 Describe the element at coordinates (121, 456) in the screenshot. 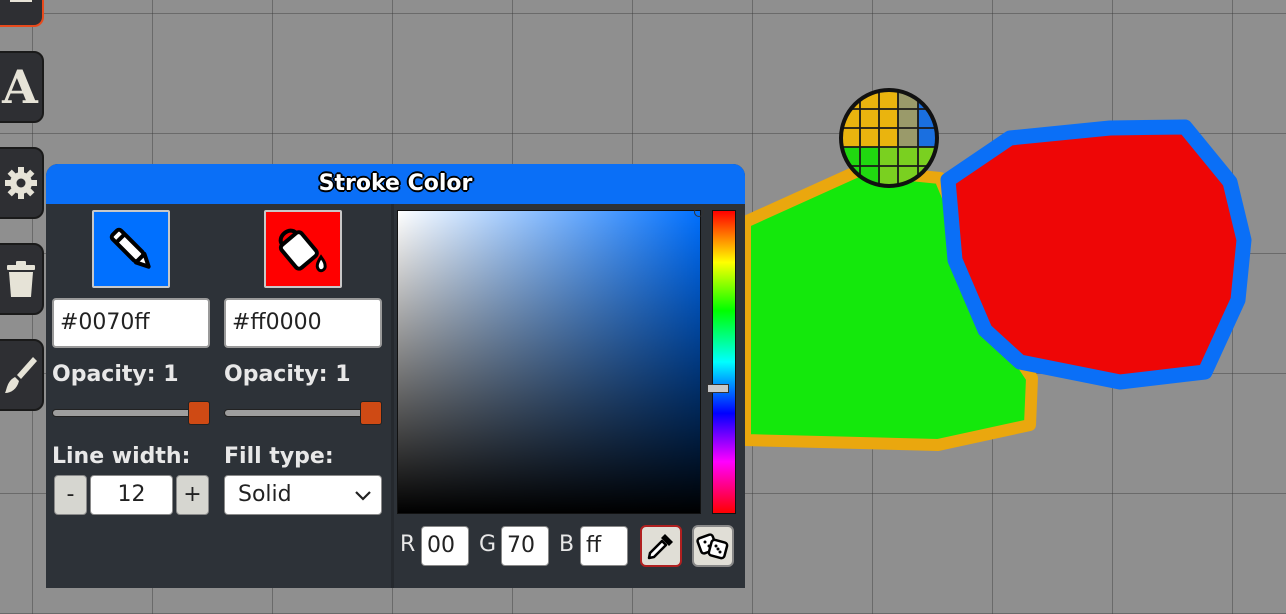

I see `line-width-label: Line width:` at that location.